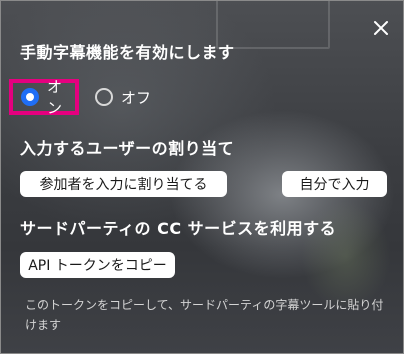  I want to click on radio-on: オン, so click(44, 97).